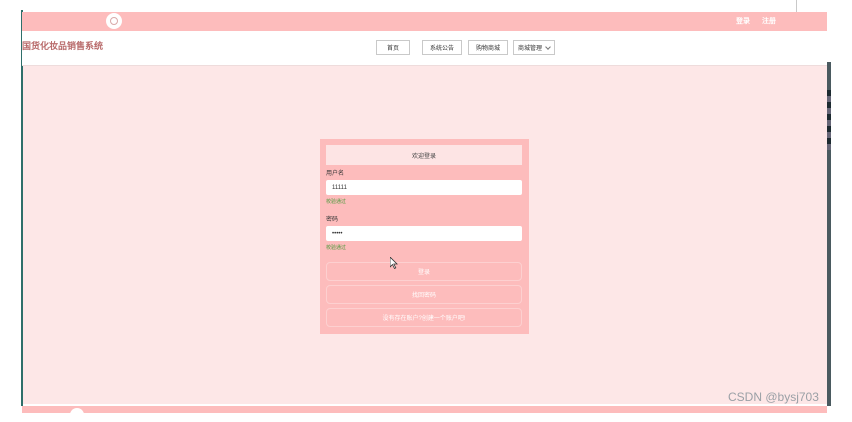 The width and height of the screenshot is (852, 422). What do you see at coordinates (336, 248) in the screenshot?
I see `password-hint: 校验通过` at bounding box center [336, 248].